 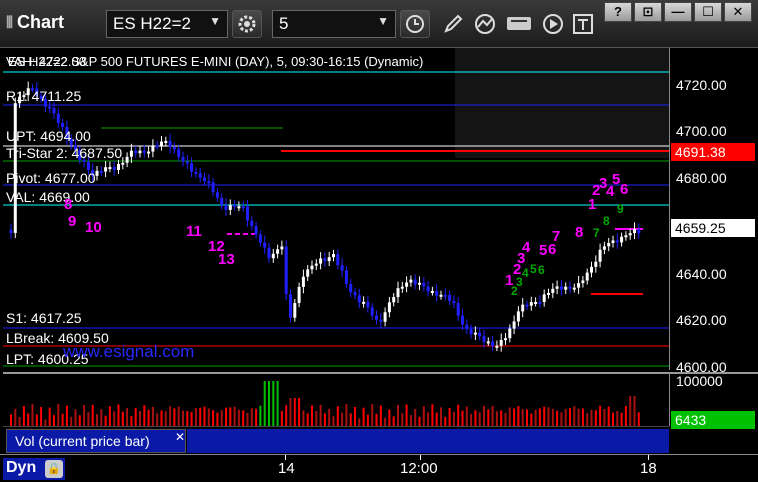 I want to click on minimize-button: —, so click(x=678, y=12).